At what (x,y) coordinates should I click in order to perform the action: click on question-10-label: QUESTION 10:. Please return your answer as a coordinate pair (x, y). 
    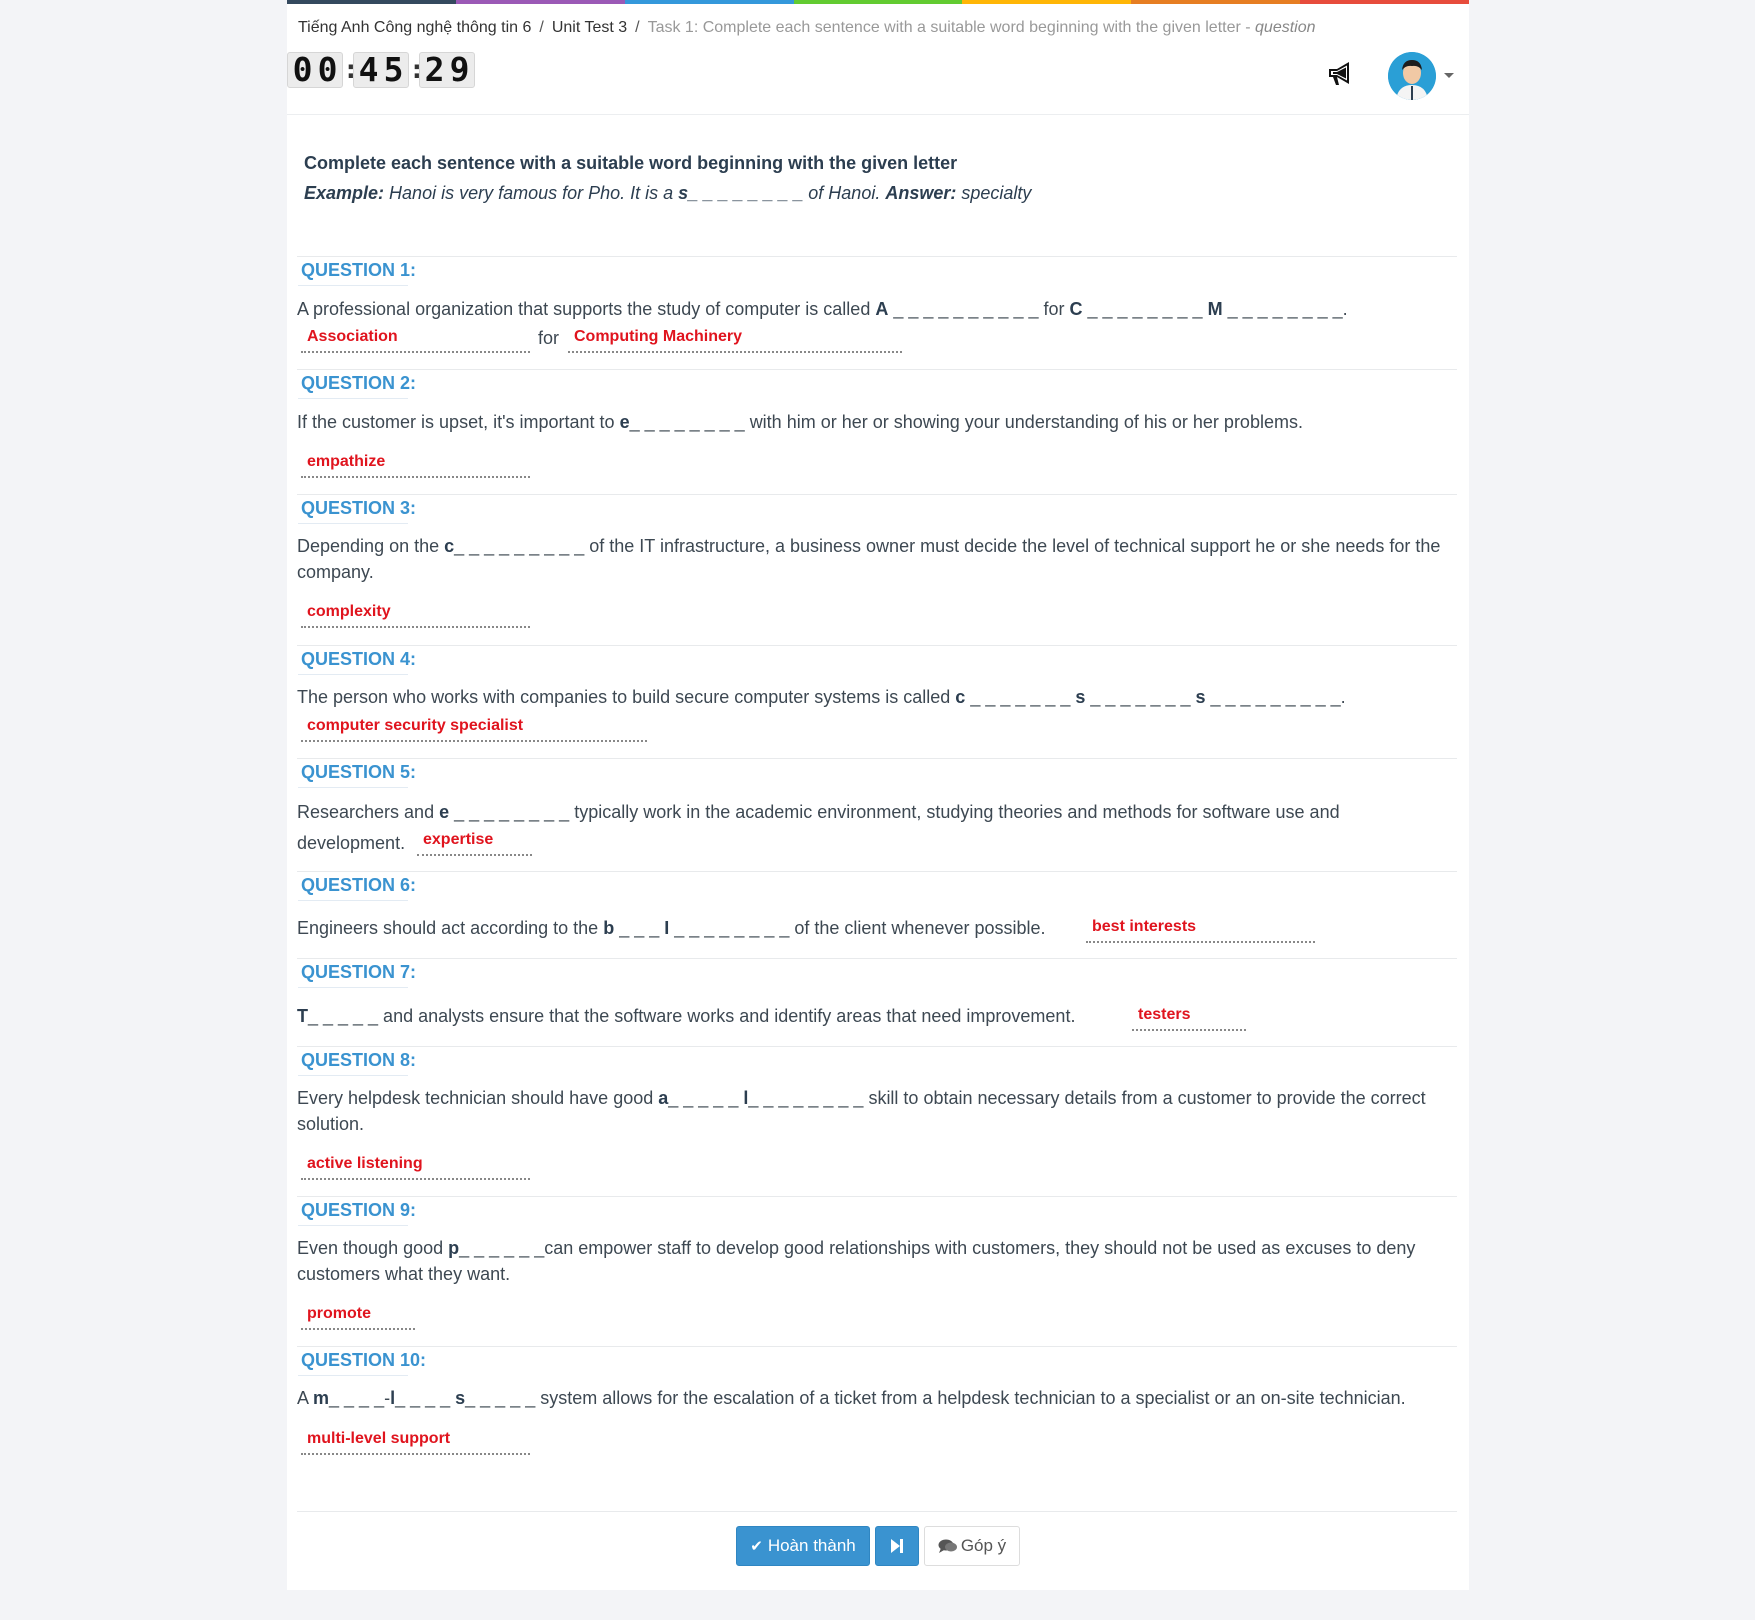
    Looking at the image, I should click on (364, 1360).